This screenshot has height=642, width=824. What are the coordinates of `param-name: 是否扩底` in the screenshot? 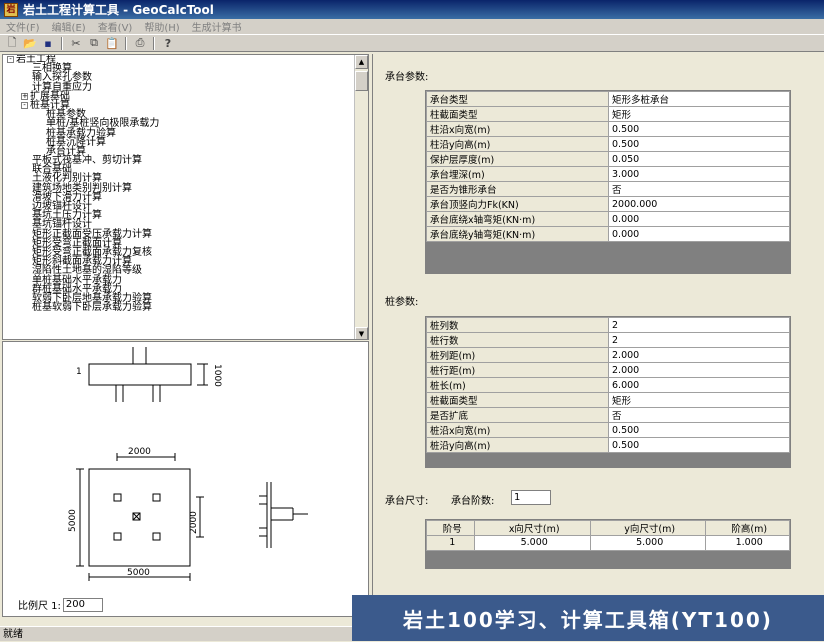 It's located at (517, 415).